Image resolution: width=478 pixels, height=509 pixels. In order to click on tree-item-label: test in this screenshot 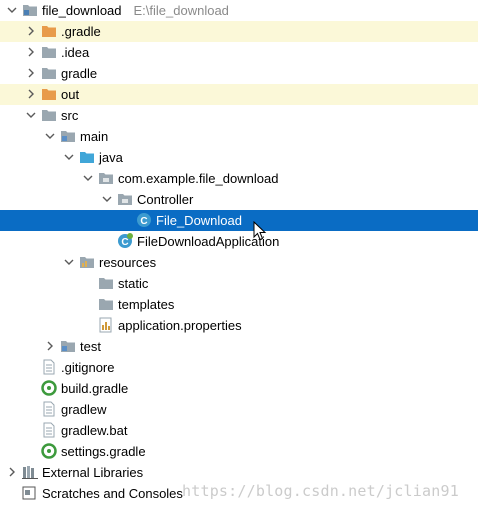, I will do `click(90, 346)`.